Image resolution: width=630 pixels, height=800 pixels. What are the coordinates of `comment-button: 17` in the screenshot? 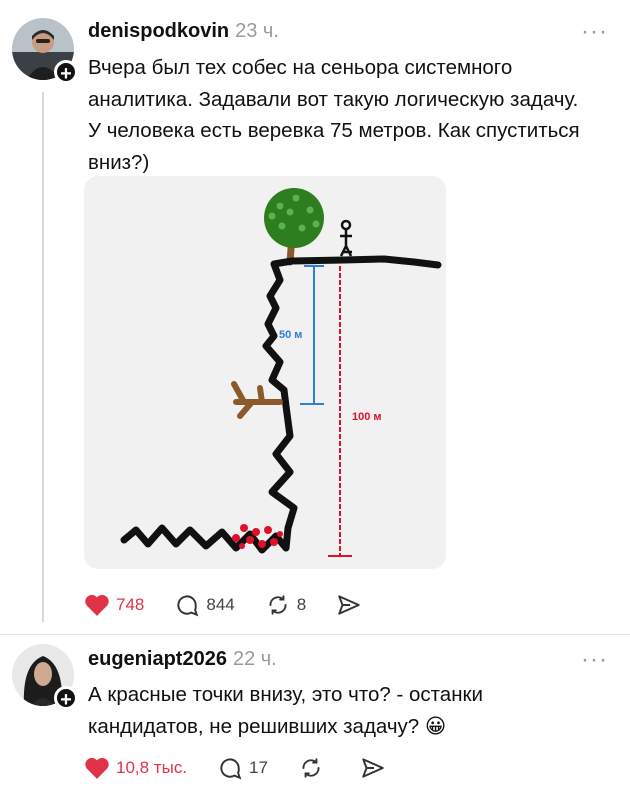 It's located at (242, 768).